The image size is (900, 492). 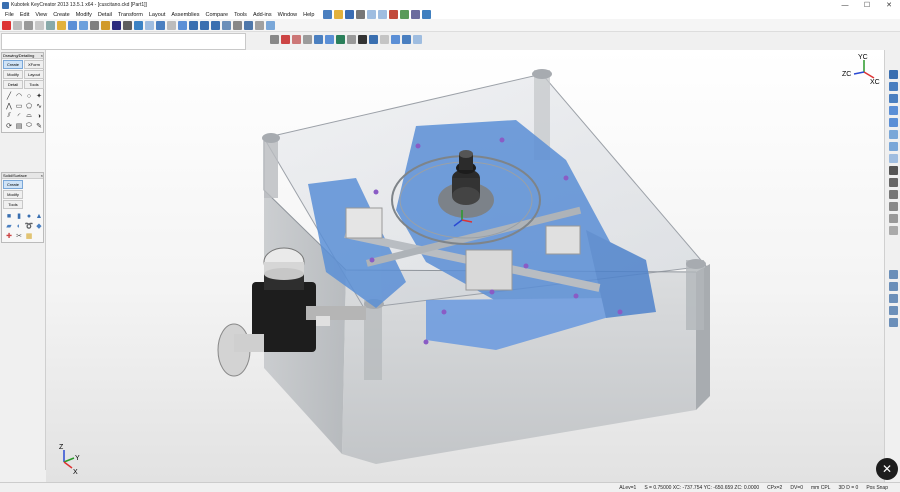 What do you see at coordinates (29, 106) in the screenshot?
I see `polygon-icon: ⬠` at bounding box center [29, 106].